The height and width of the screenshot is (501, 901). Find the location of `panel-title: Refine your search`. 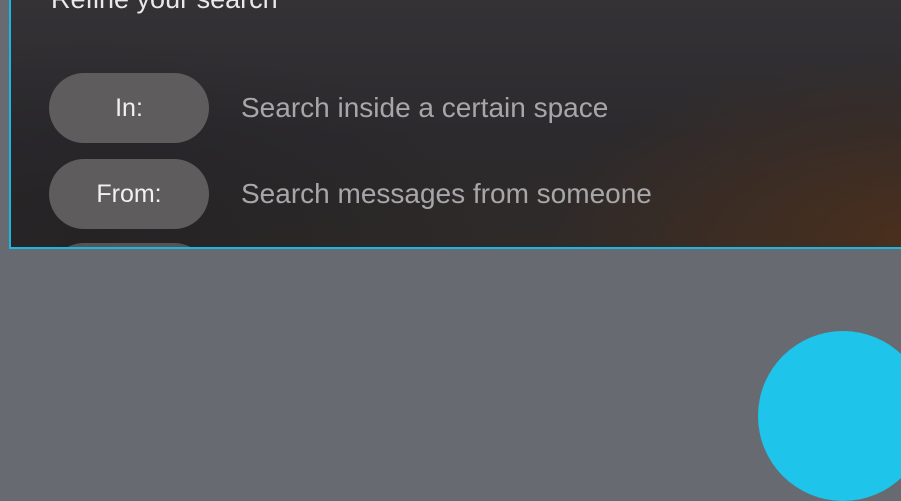

panel-title: Refine your search is located at coordinates (164, 7).